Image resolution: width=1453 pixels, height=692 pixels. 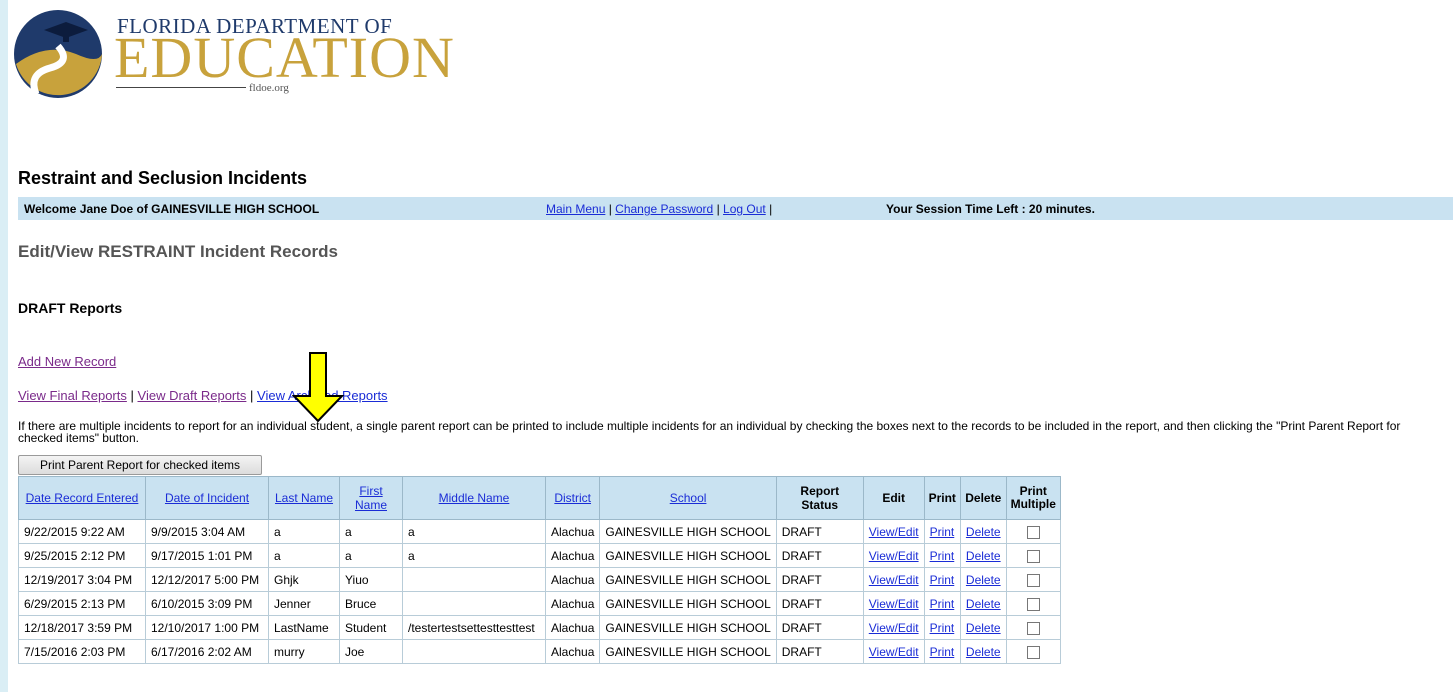 What do you see at coordinates (82, 627) in the screenshot?
I see `table-cell: 12/18/2017 3:59 PM` at bounding box center [82, 627].